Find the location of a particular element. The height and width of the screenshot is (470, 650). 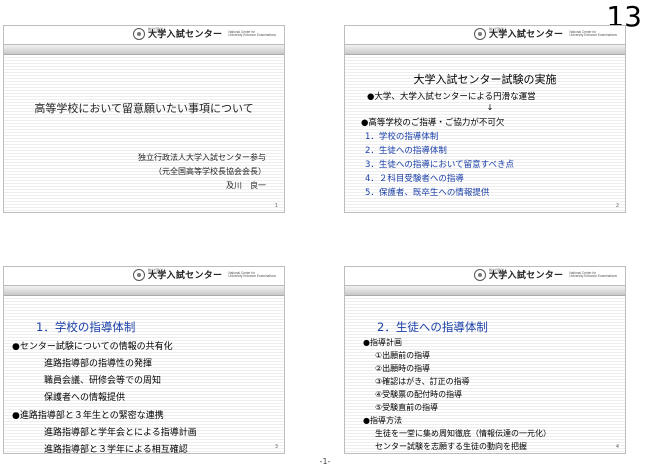

slide-title: 2．生徒への指導体制 is located at coordinates (432, 327).